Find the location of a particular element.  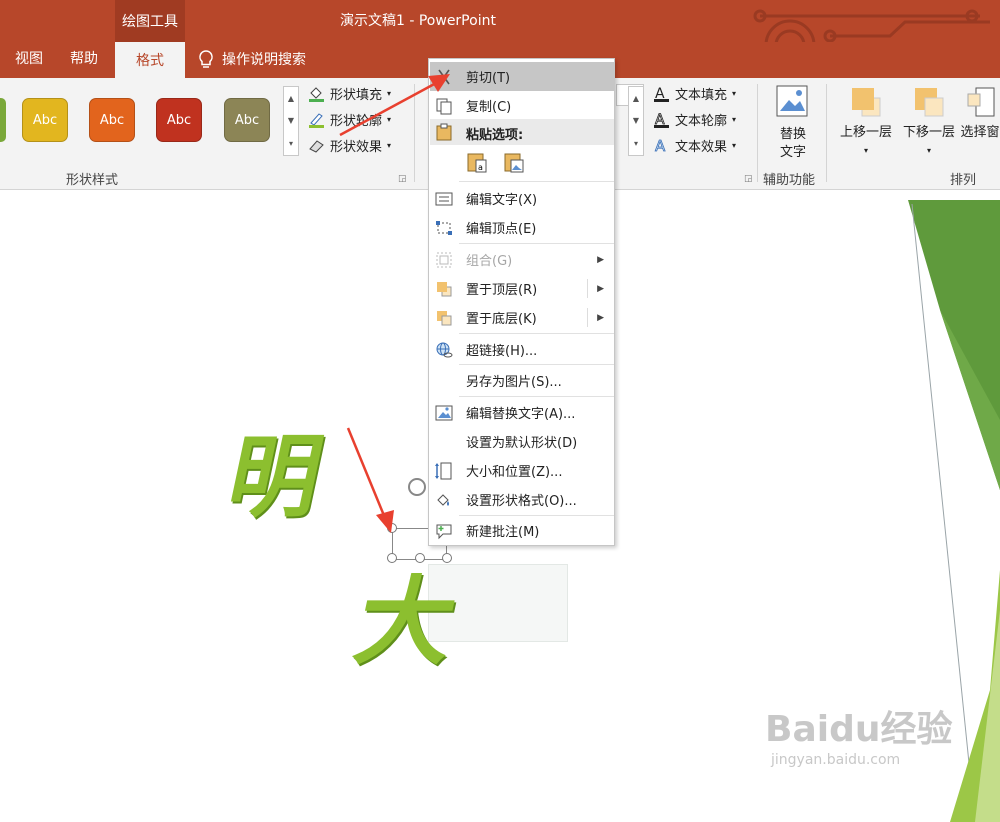

arrange-group-label: 排列 is located at coordinates (963, 180).